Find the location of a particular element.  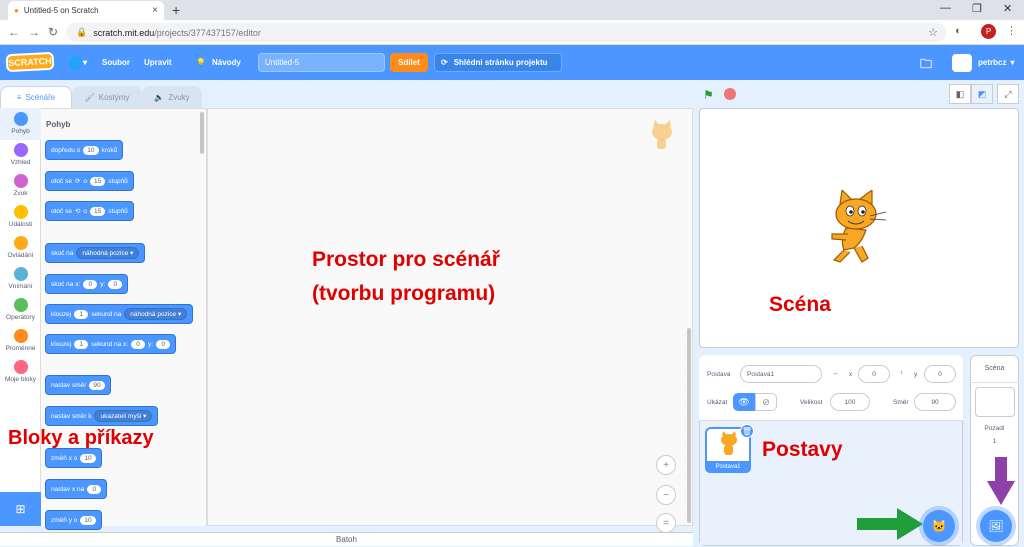

x-input: 0 is located at coordinates (874, 374).